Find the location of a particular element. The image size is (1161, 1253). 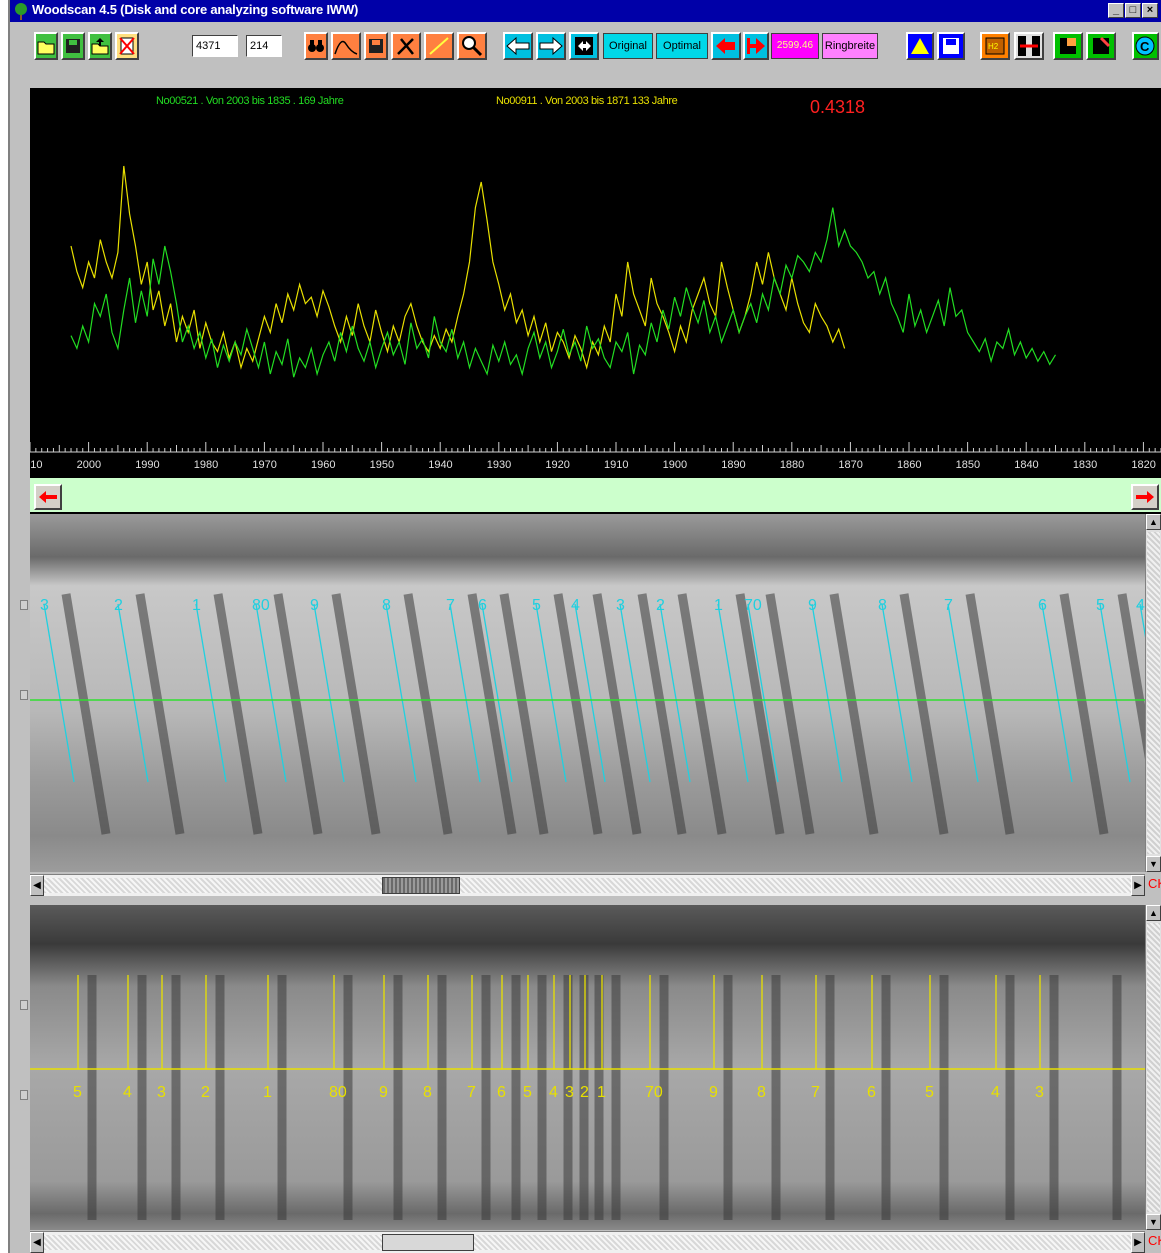

length-field: 214 is located at coordinates (264, 46).